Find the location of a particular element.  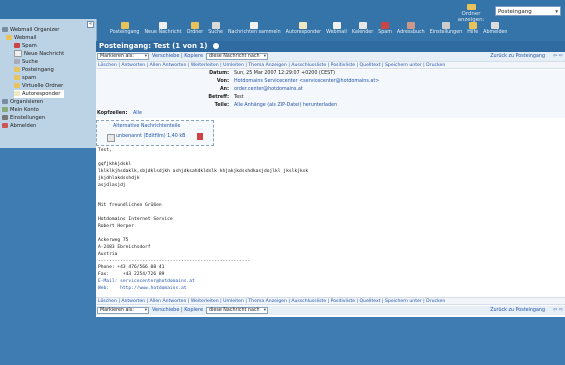

mark-as-select-bottom: Markieren als: is located at coordinates (123, 310).